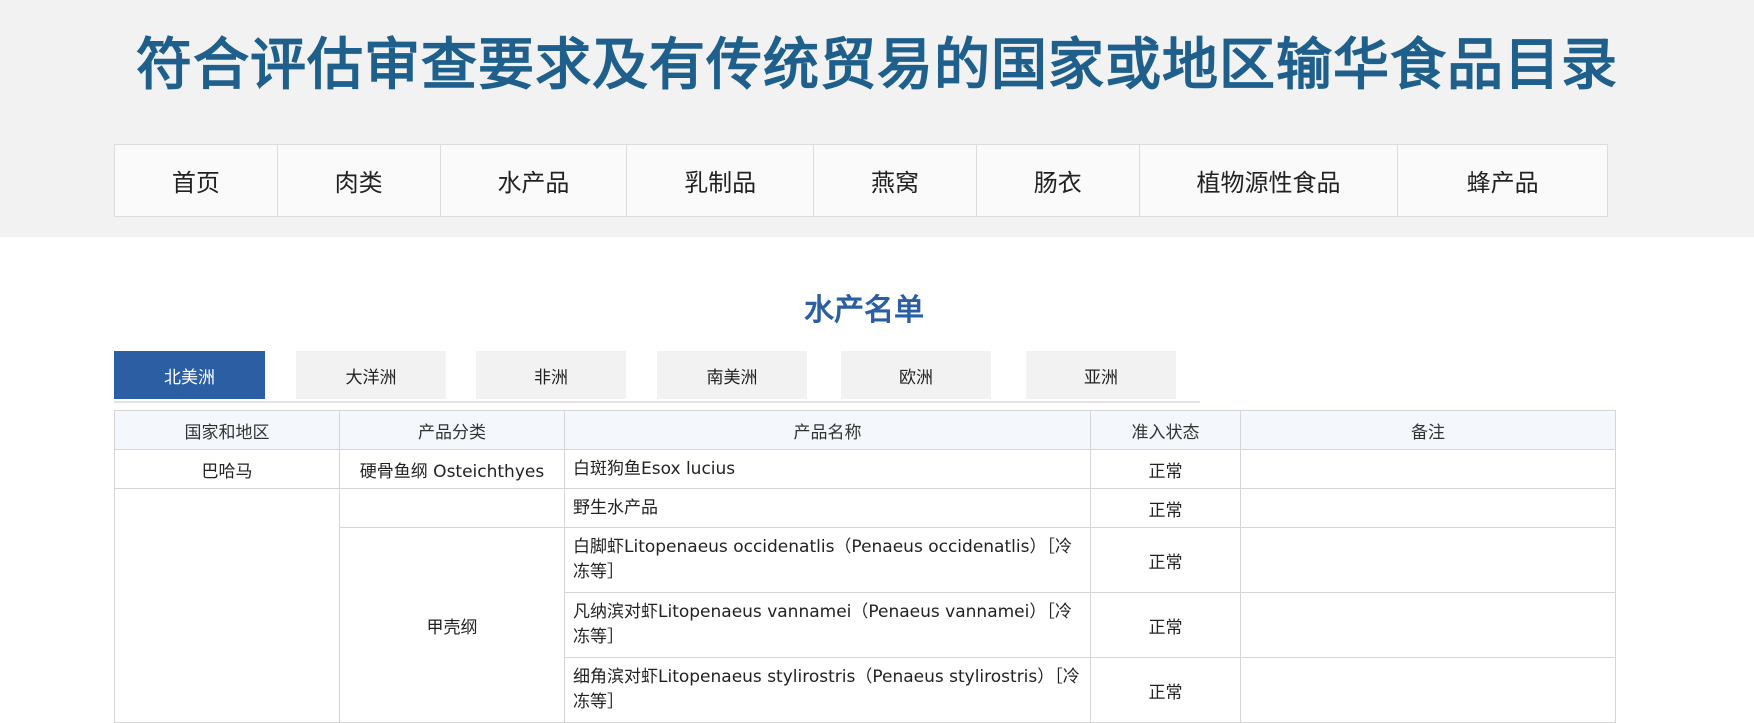 The image size is (1754, 723). Describe the element at coordinates (359, 180) in the screenshot. I see `nav-item-meat: 肉类` at that location.